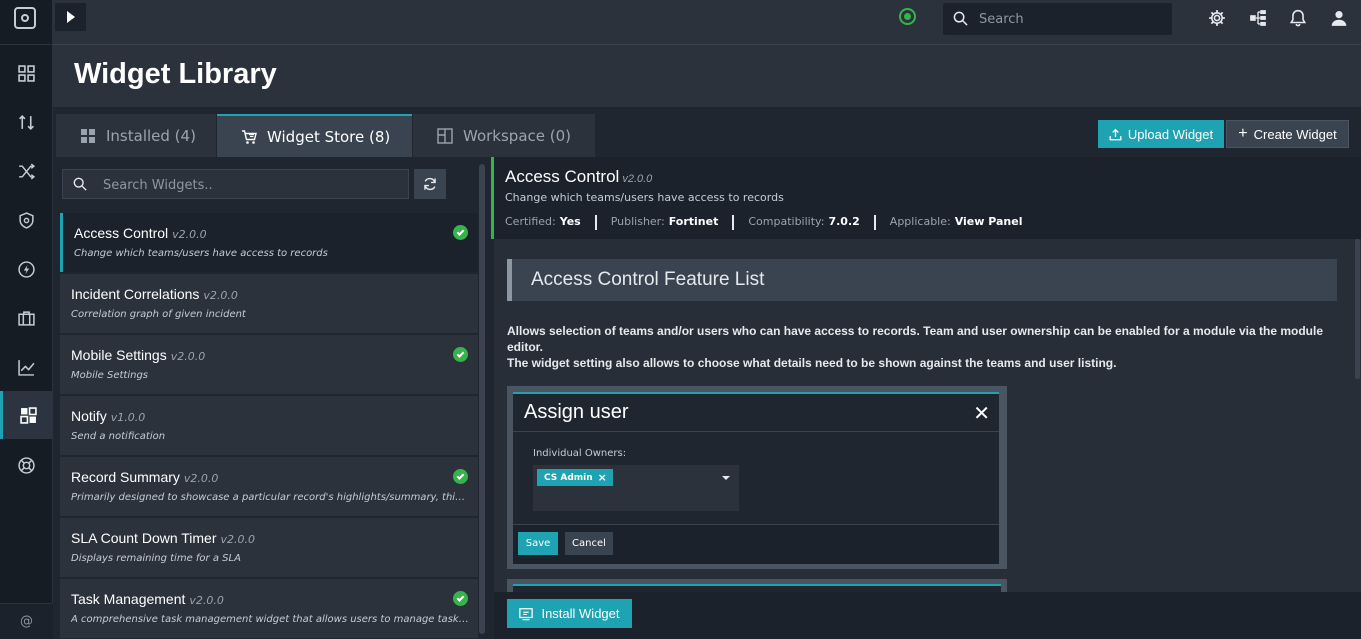 This screenshot has width=1361, height=639. What do you see at coordinates (1298, 18) in the screenshot?
I see `notifications-button` at bounding box center [1298, 18].